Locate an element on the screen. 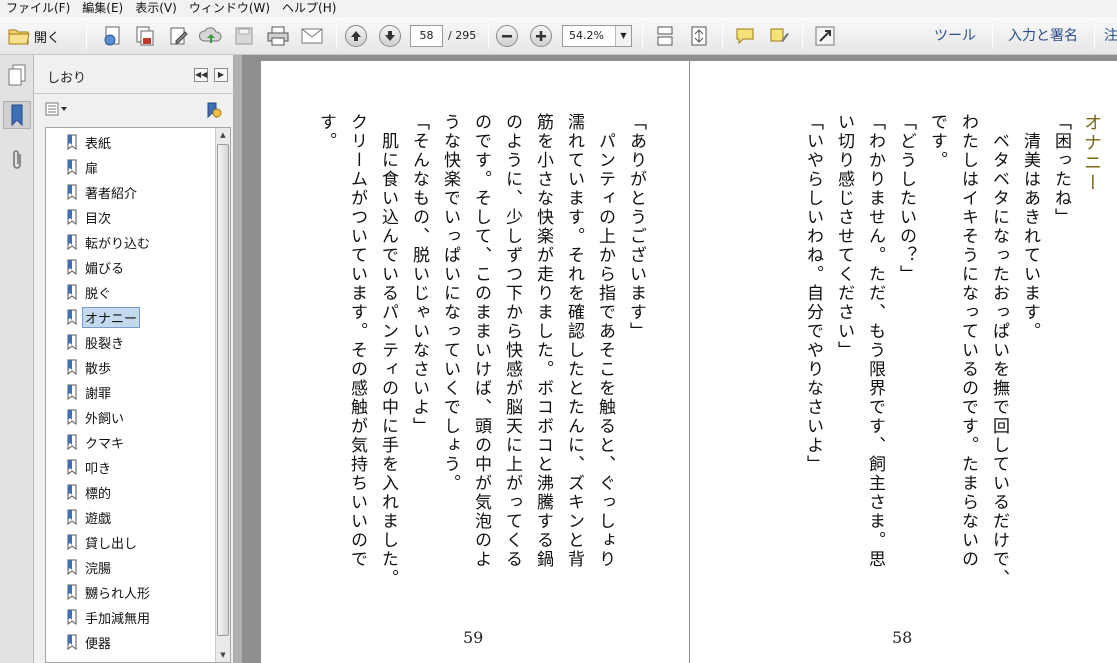 The width and height of the screenshot is (1117, 663). bookmark-item: 貸し出し is located at coordinates (101, 542).